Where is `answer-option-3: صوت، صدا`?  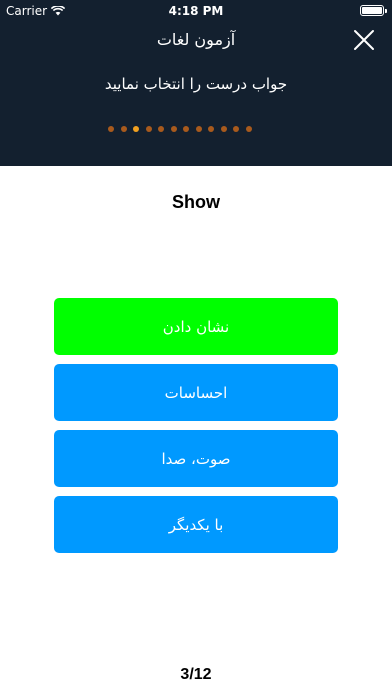 answer-option-3: صوت، صدا is located at coordinates (196, 458).